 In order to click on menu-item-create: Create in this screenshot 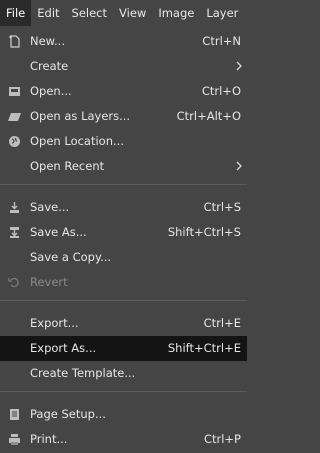, I will do `click(123, 66)`.